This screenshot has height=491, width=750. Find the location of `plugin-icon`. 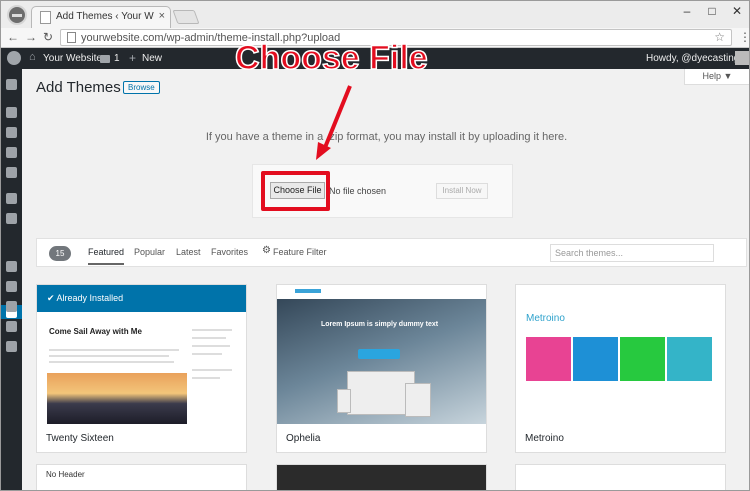

plugin-icon is located at coordinates (11, 198).